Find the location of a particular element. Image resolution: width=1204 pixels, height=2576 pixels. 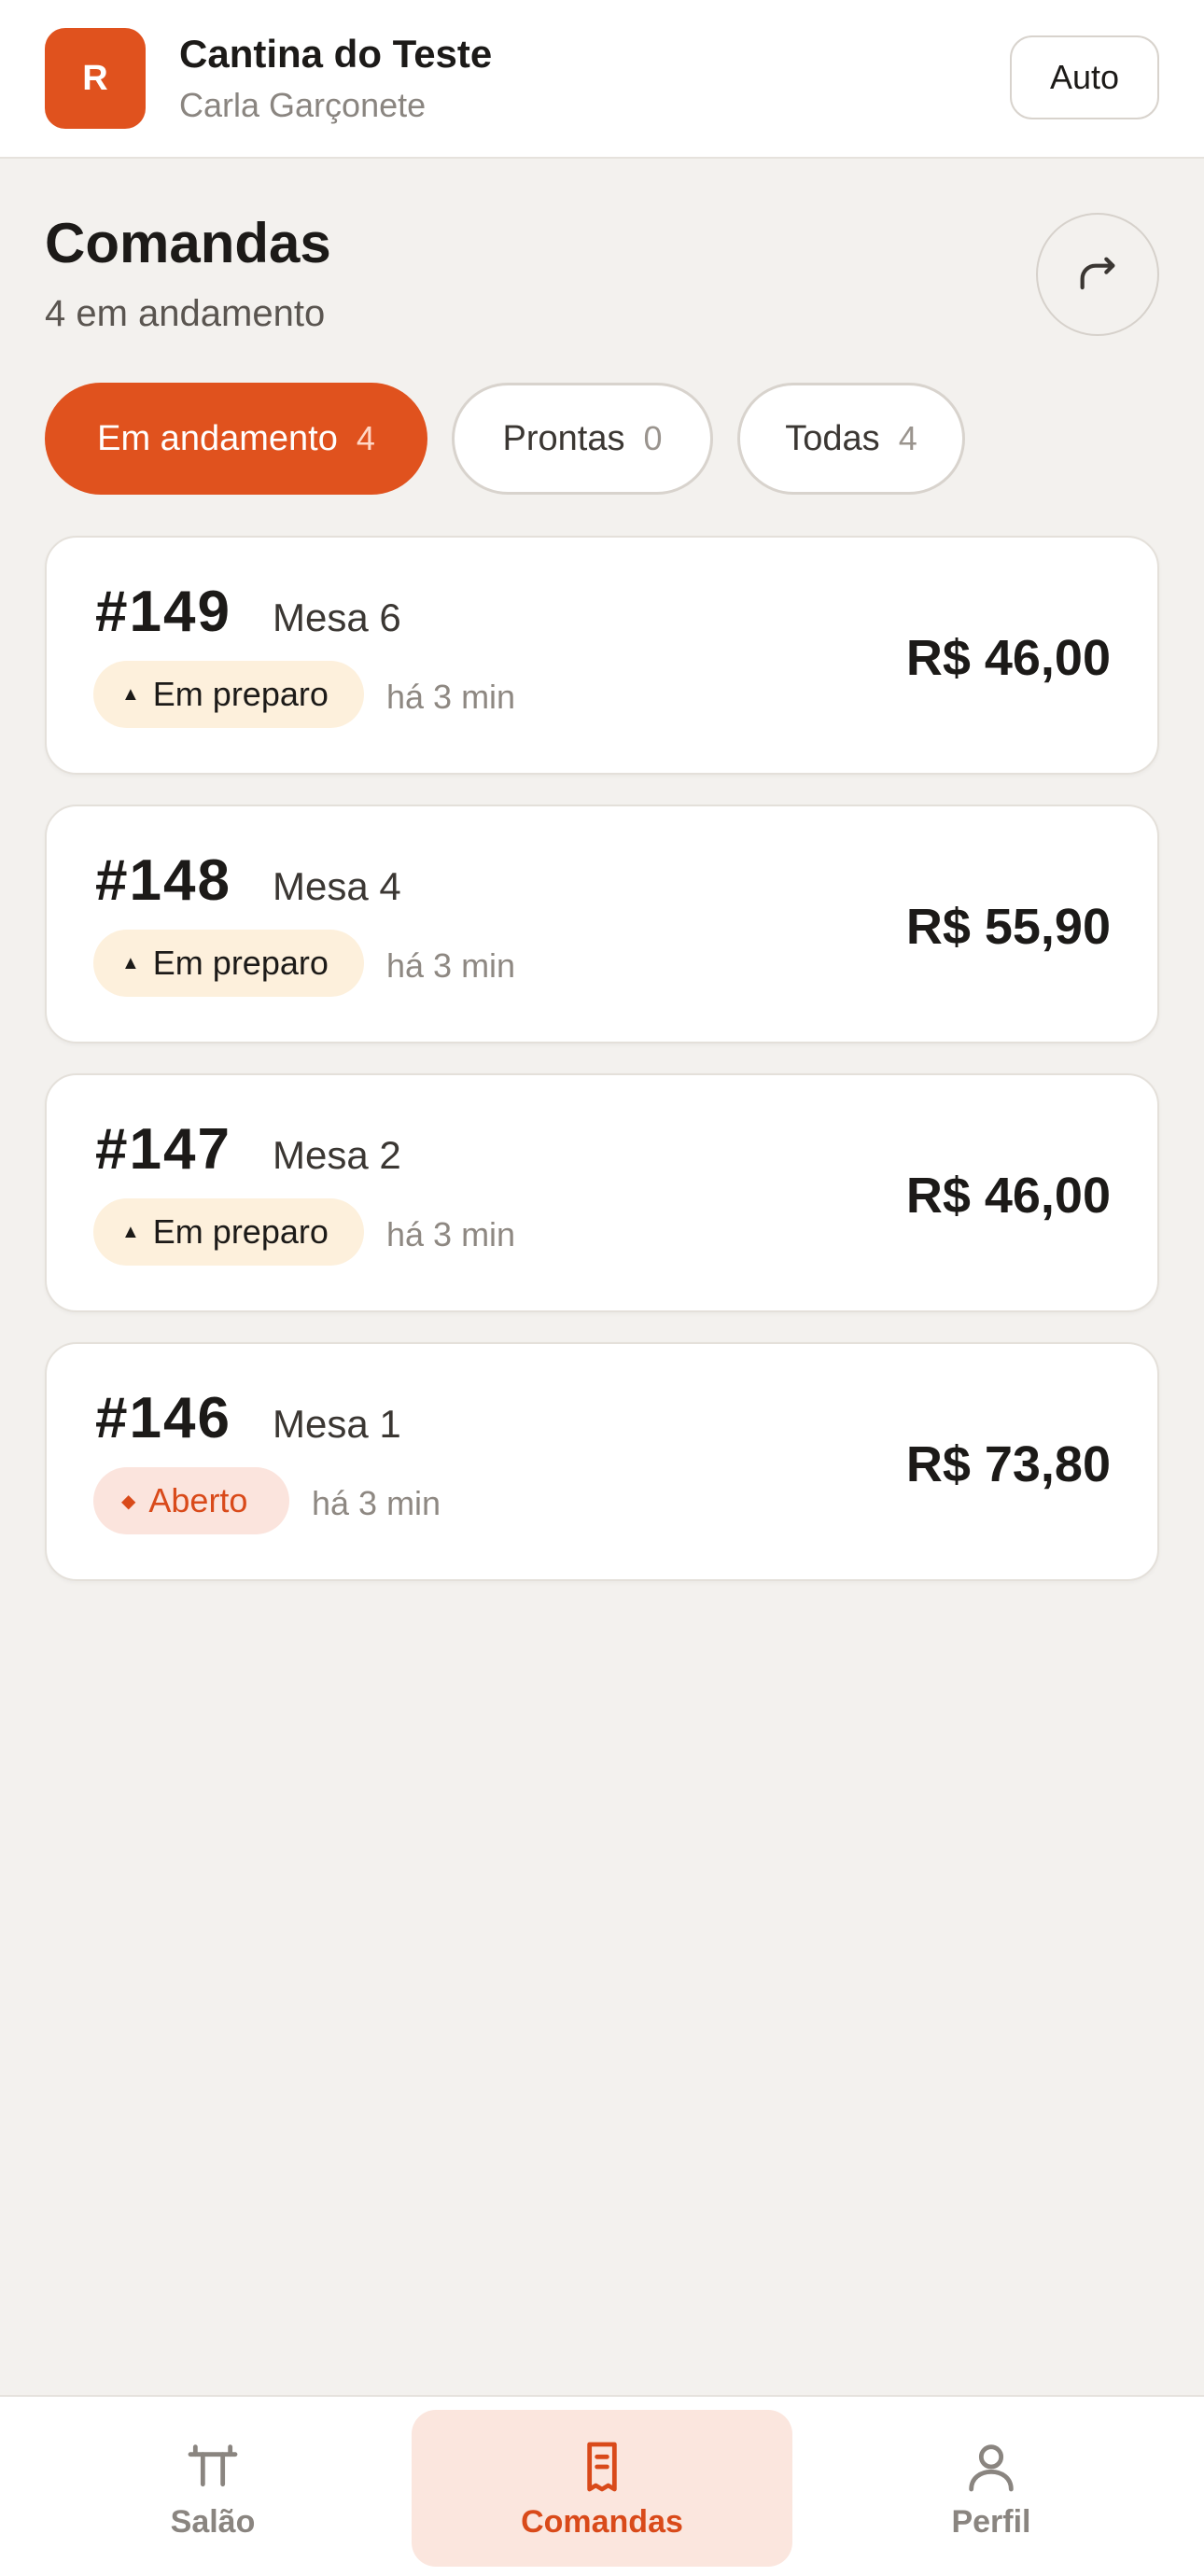

restaurant-avatar: R is located at coordinates (95, 78).